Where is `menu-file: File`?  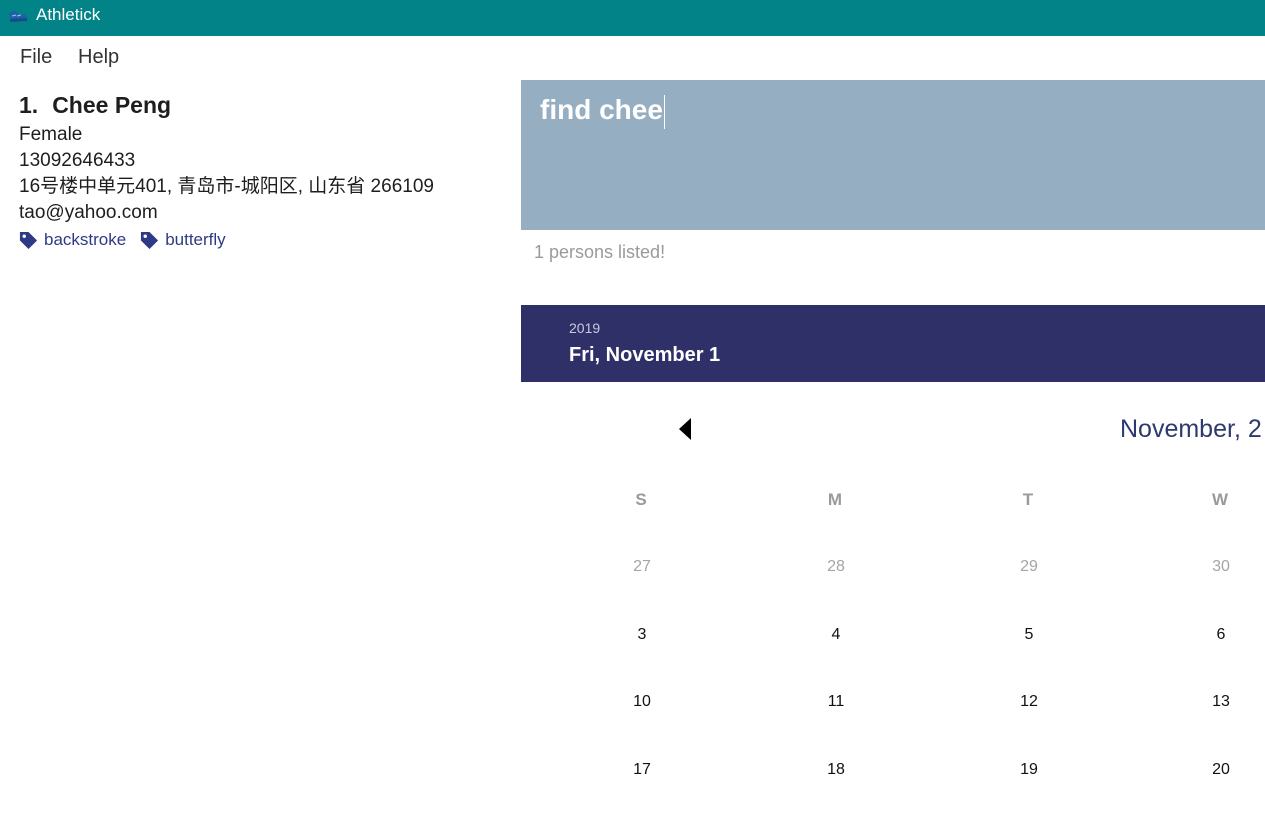 menu-file: File is located at coordinates (36, 57).